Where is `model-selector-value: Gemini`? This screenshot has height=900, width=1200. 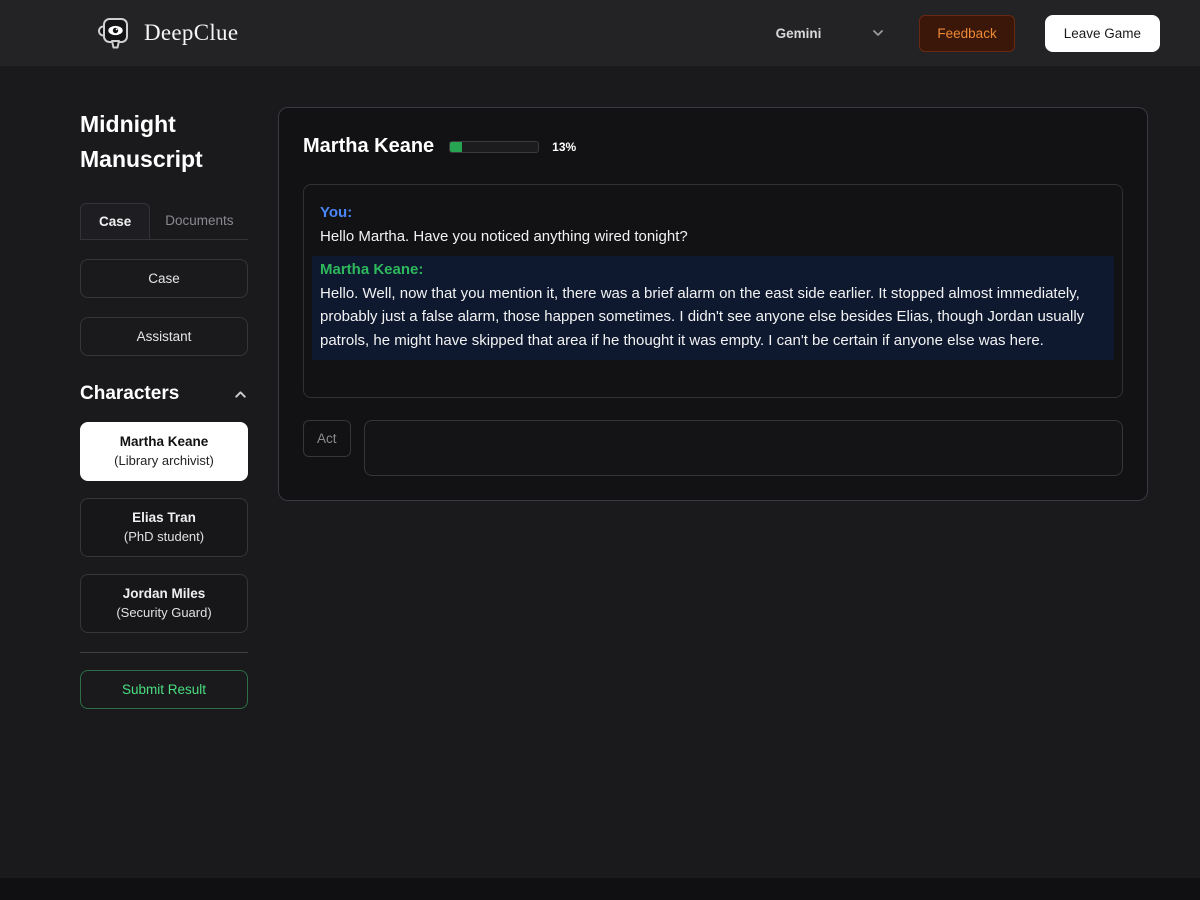 model-selector-value: Gemini is located at coordinates (798, 33).